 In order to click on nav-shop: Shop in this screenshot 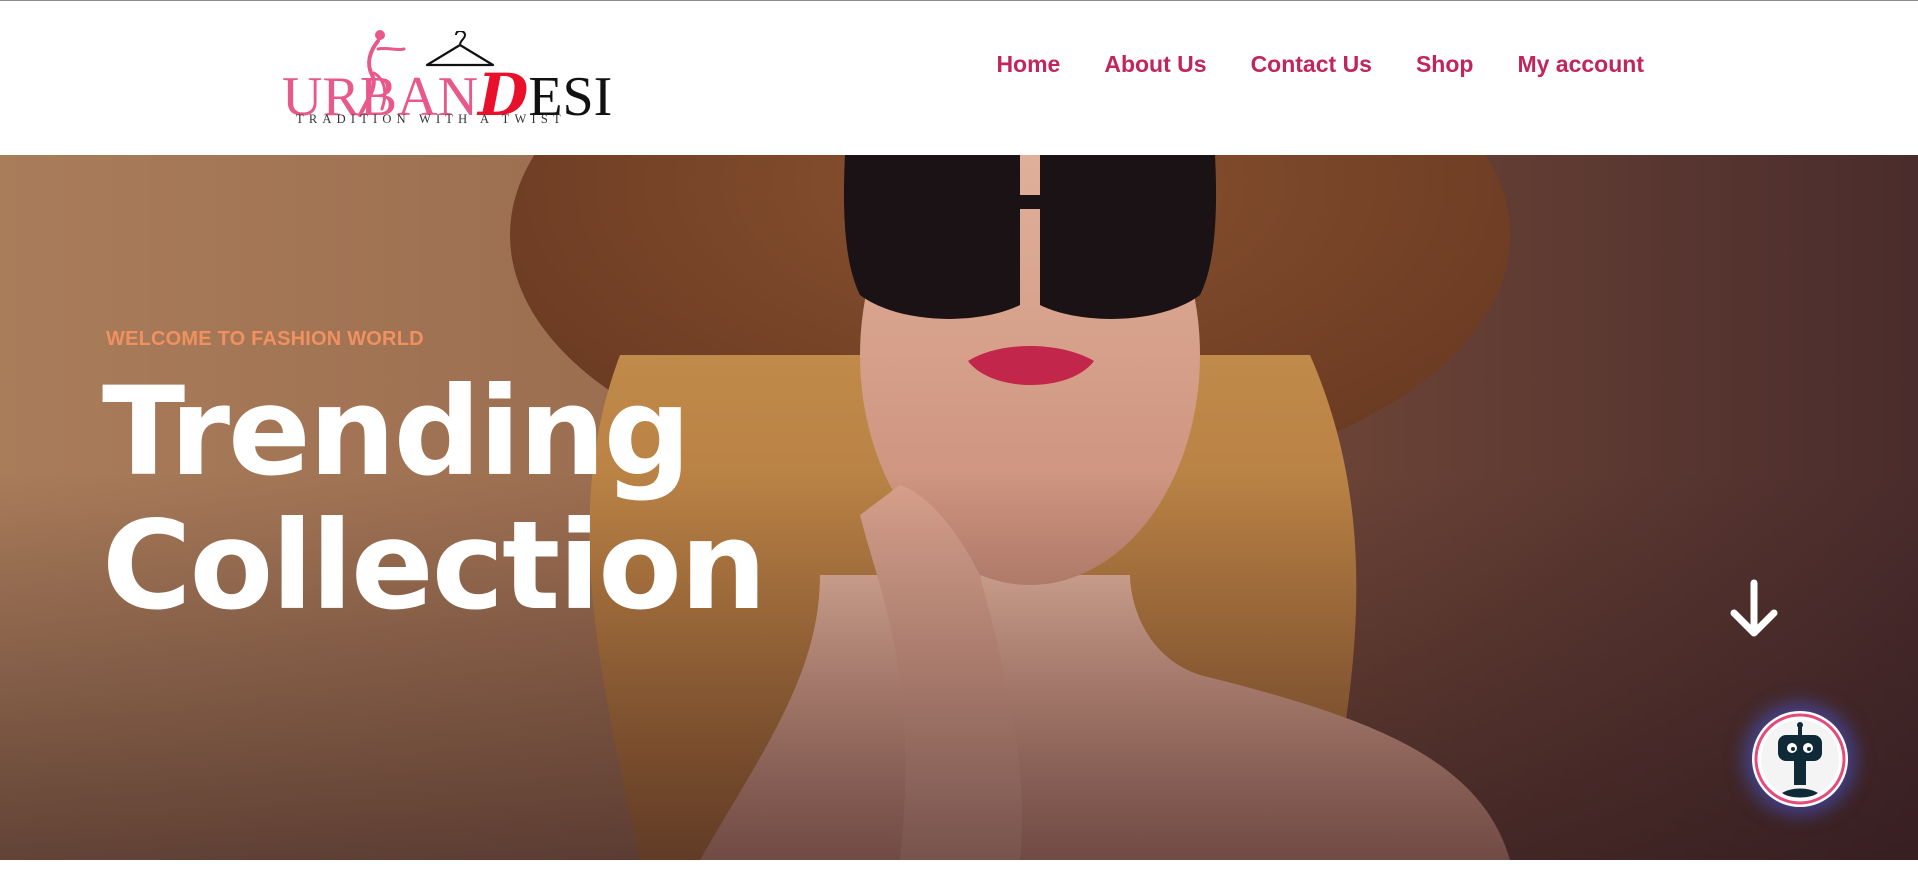, I will do `click(1445, 64)`.